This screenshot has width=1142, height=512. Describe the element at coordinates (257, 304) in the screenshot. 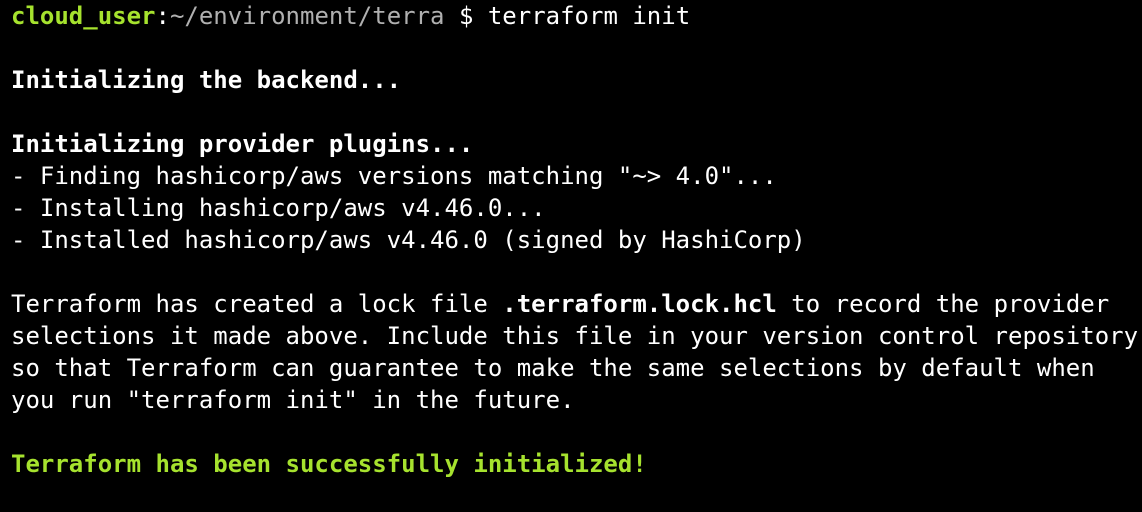

I see `lock-text-pre: Terraform has created a lock file` at that location.